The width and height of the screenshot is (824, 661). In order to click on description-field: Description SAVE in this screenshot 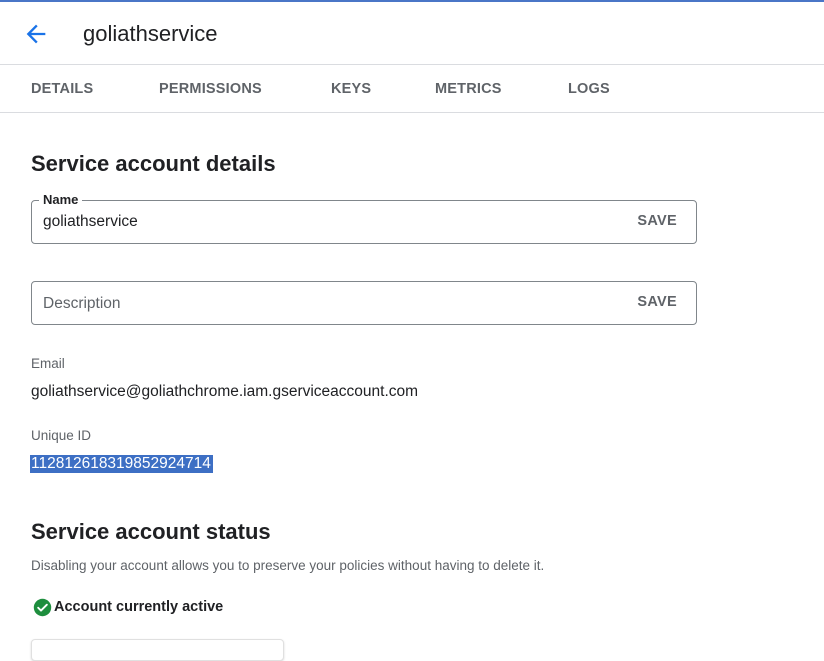, I will do `click(364, 303)`.